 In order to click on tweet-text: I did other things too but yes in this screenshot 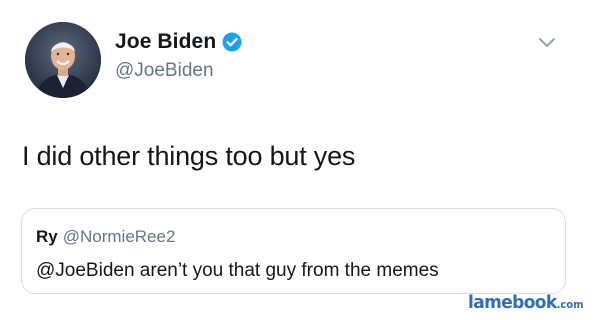, I will do `click(189, 156)`.